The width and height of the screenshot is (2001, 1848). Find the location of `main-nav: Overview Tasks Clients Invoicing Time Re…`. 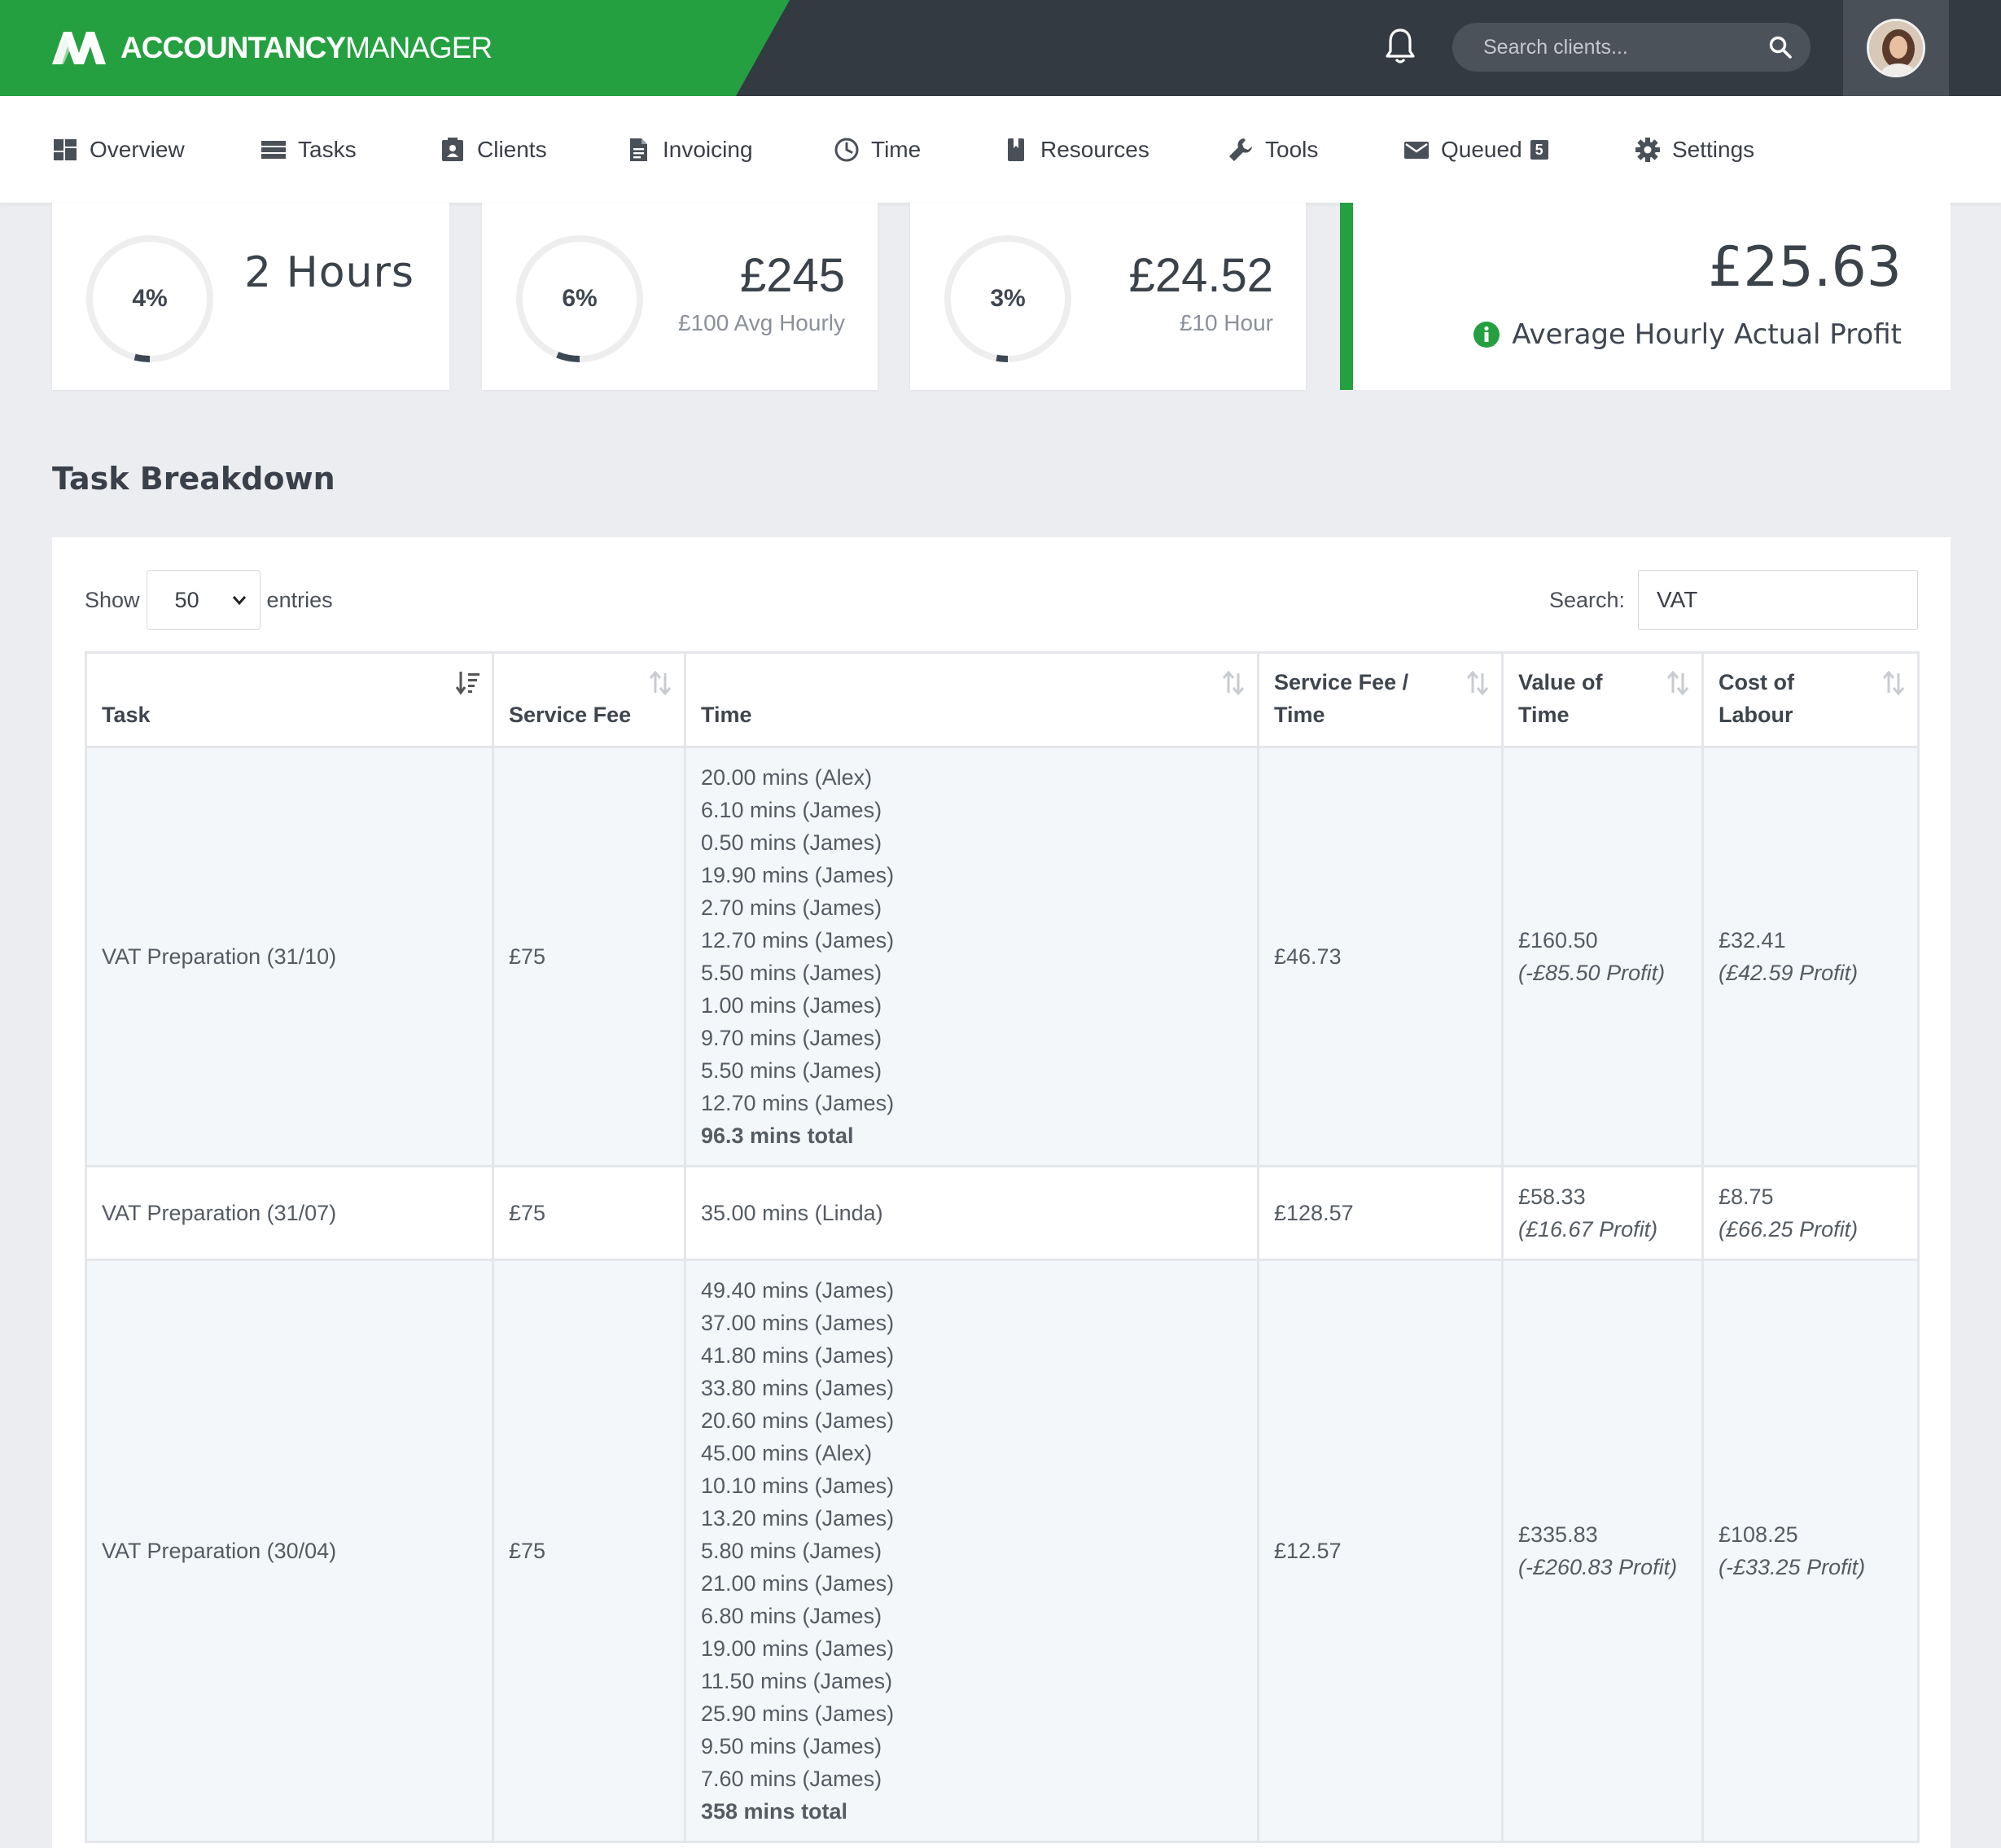

main-nav: Overview Tasks Clients Invoicing Time Re… is located at coordinates (1000, 149).